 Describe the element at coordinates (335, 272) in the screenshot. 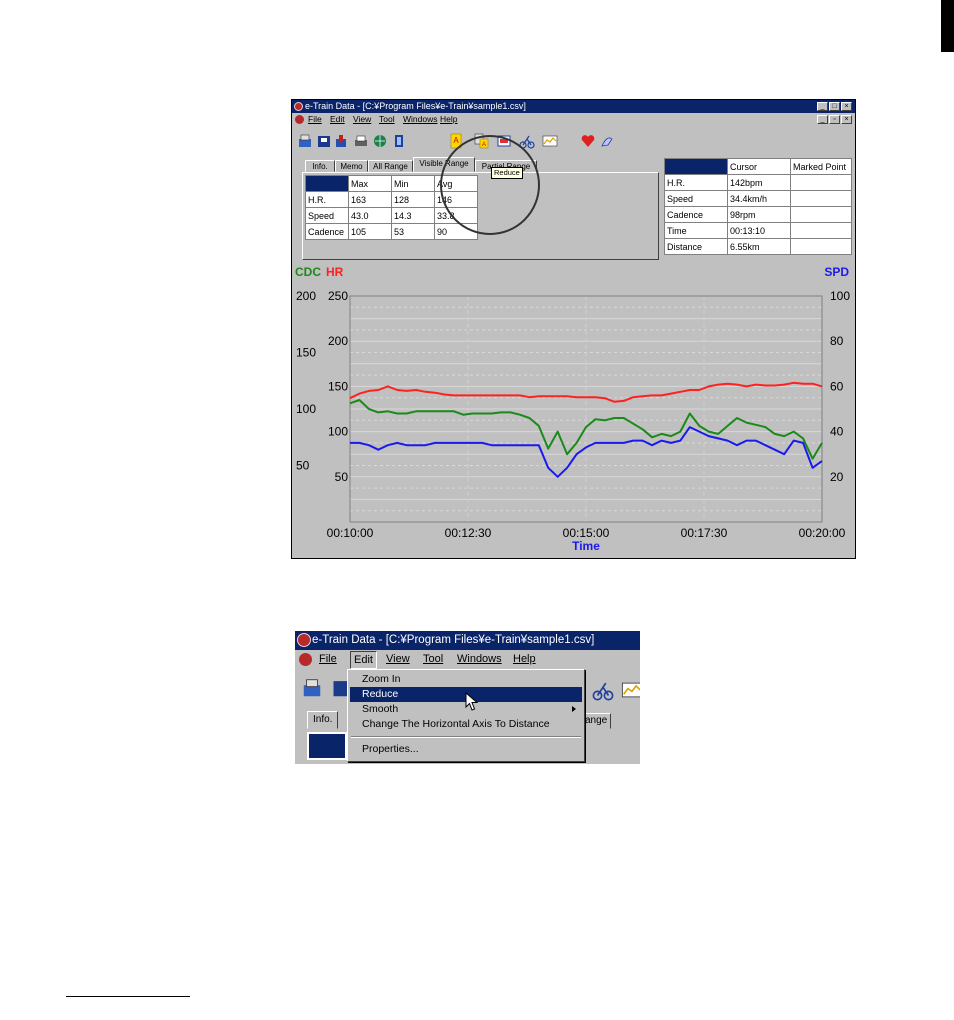

I see `hr-axis-label: HR` at that location.